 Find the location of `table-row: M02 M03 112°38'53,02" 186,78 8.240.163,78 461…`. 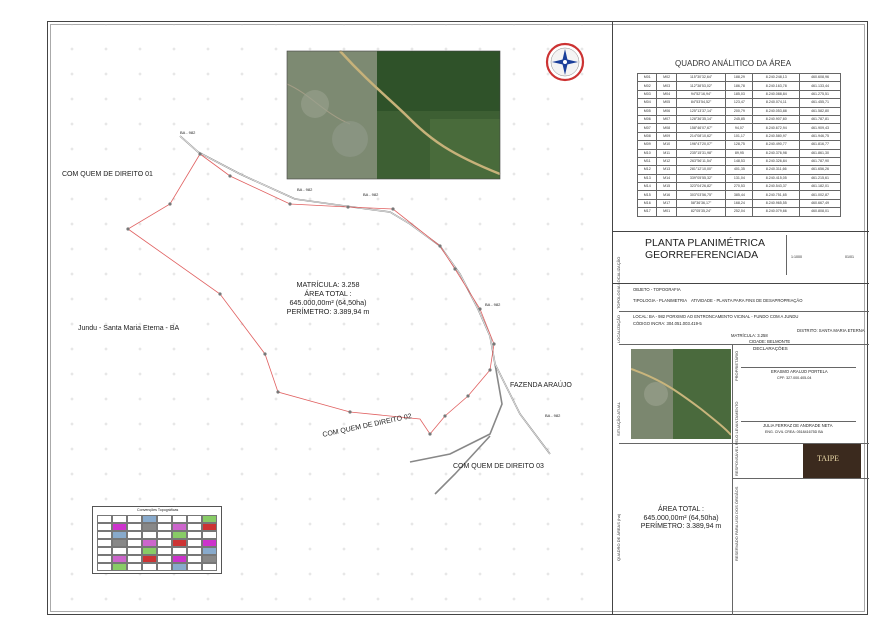

table-row: M02 M03 112°38'53,02" 186,78 8.240.163,78 461… is located at coordinates (738, 86).